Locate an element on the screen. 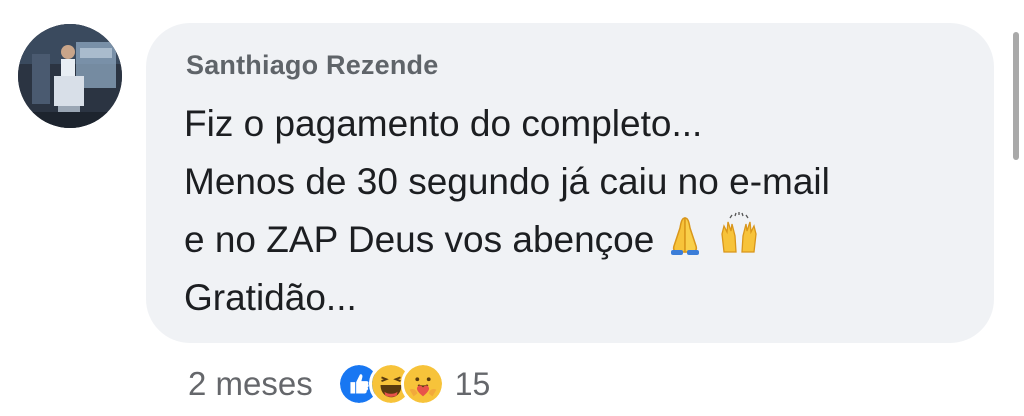 Image resolution: width=1024 pixels, height=416 pixels. reaction-count: 15 is located at coordinates (473, 384).